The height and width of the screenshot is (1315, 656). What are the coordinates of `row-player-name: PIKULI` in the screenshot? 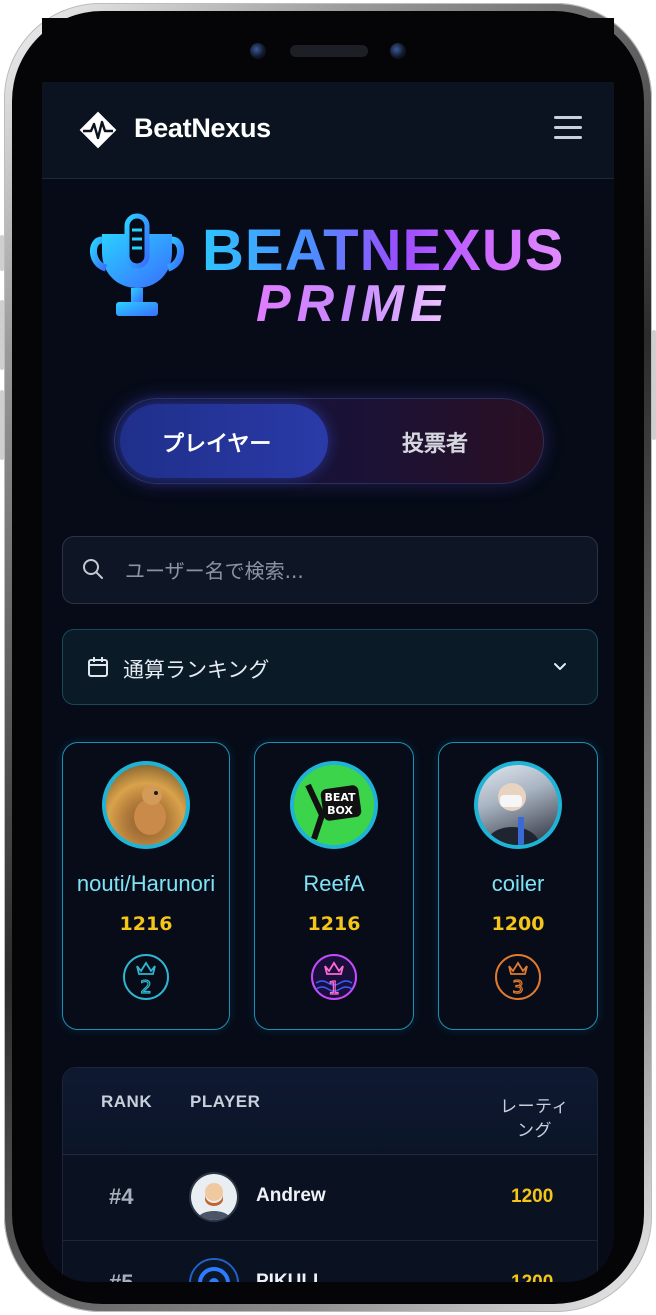 It's located at (287, 1276).